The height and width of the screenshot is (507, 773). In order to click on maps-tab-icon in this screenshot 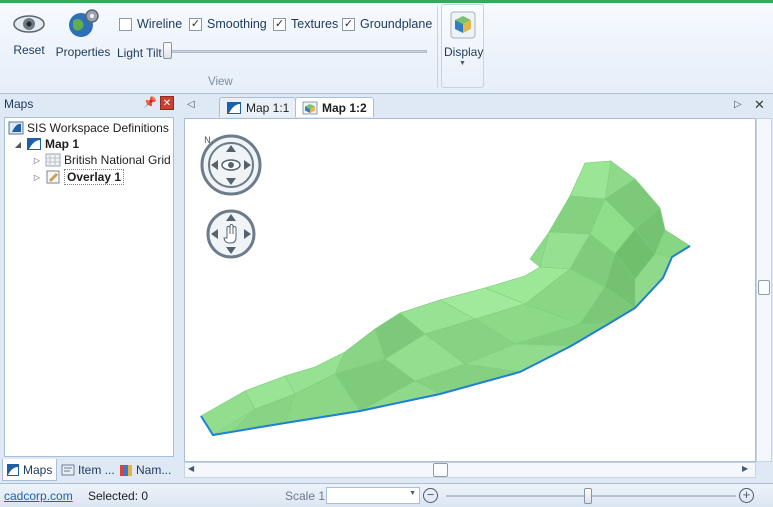, I will do `click(13, 469)`.